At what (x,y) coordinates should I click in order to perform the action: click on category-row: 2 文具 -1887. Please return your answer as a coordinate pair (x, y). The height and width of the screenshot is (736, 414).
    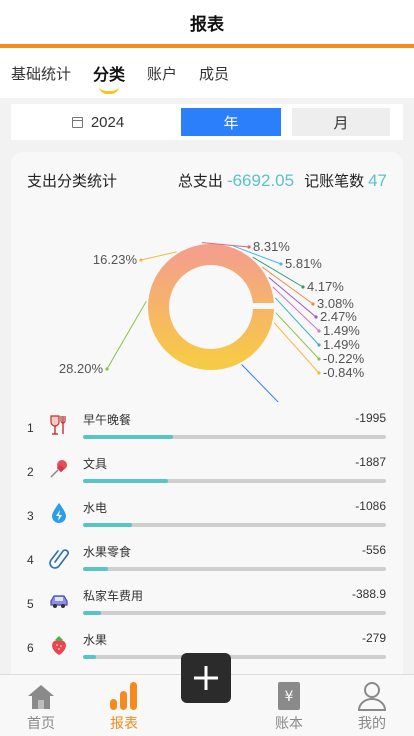
    Looking at the image, I should click on (207, 473).